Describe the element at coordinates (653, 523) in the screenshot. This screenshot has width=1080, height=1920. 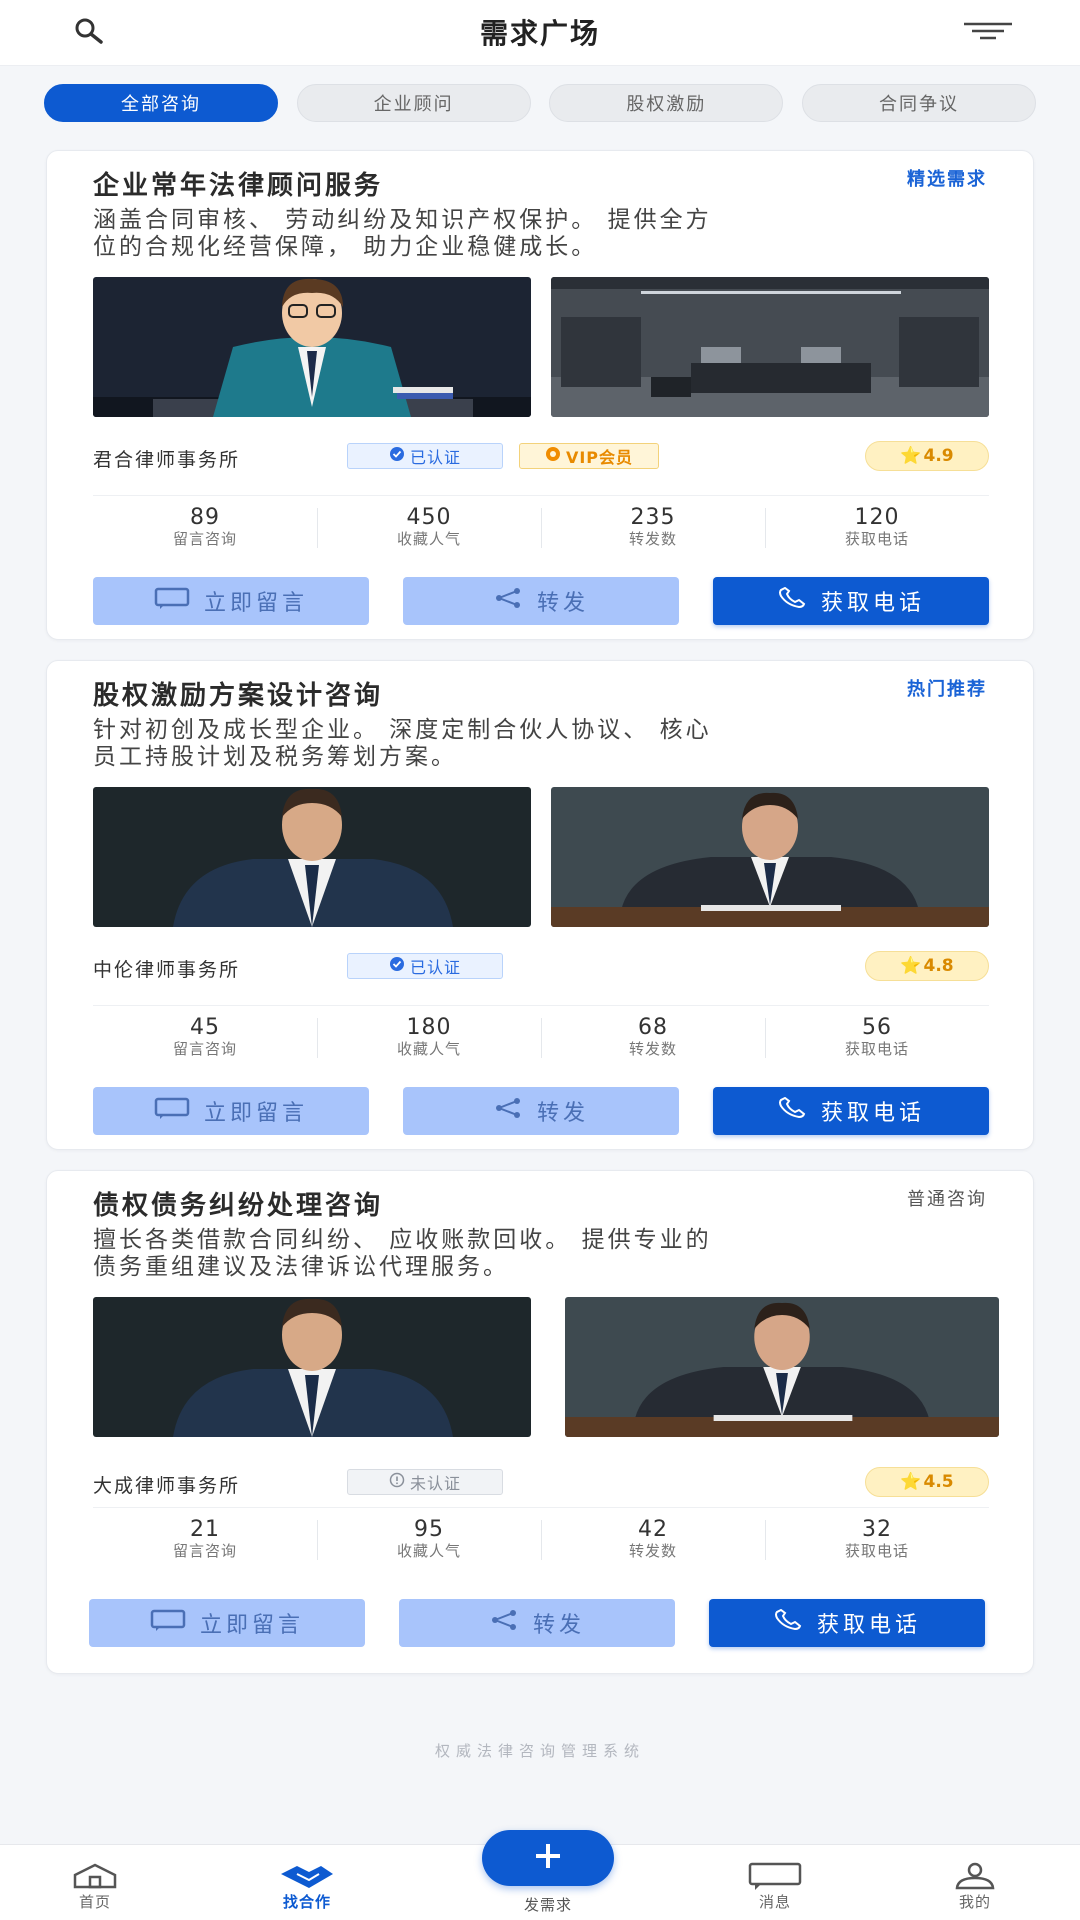
I see `stat-shares: 235 转发数` at that location.